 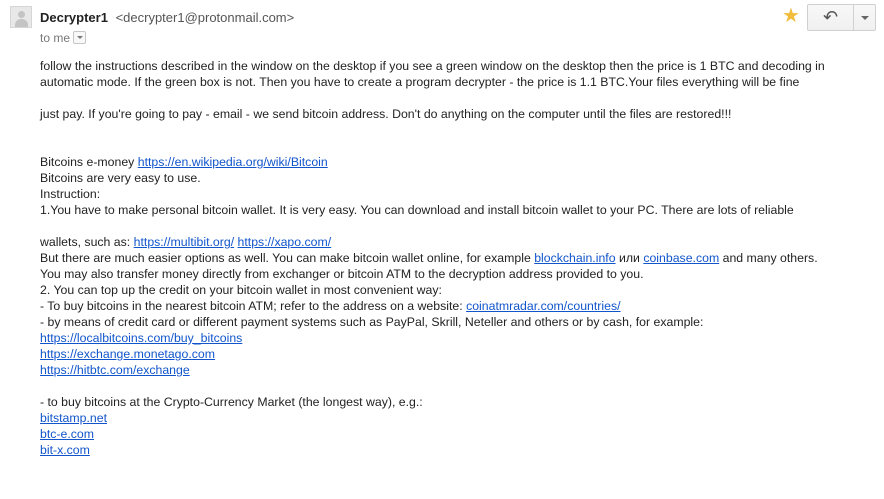 I want to click on monetago-link: https://exchange.monetago.com, so click(x=127, y=354).